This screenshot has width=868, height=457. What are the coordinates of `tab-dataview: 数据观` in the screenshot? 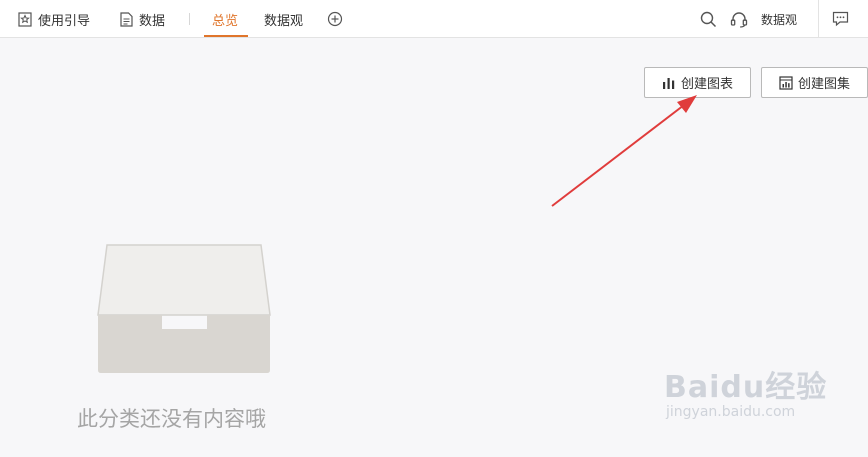 It's located at (283, 19).